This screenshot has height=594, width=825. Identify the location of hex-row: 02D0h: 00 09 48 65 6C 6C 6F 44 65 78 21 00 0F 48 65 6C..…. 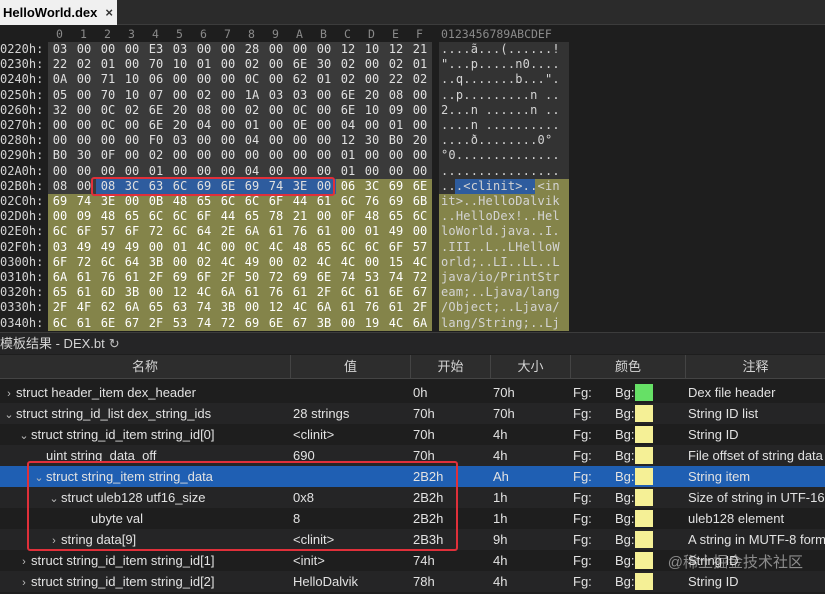
(412, 217).